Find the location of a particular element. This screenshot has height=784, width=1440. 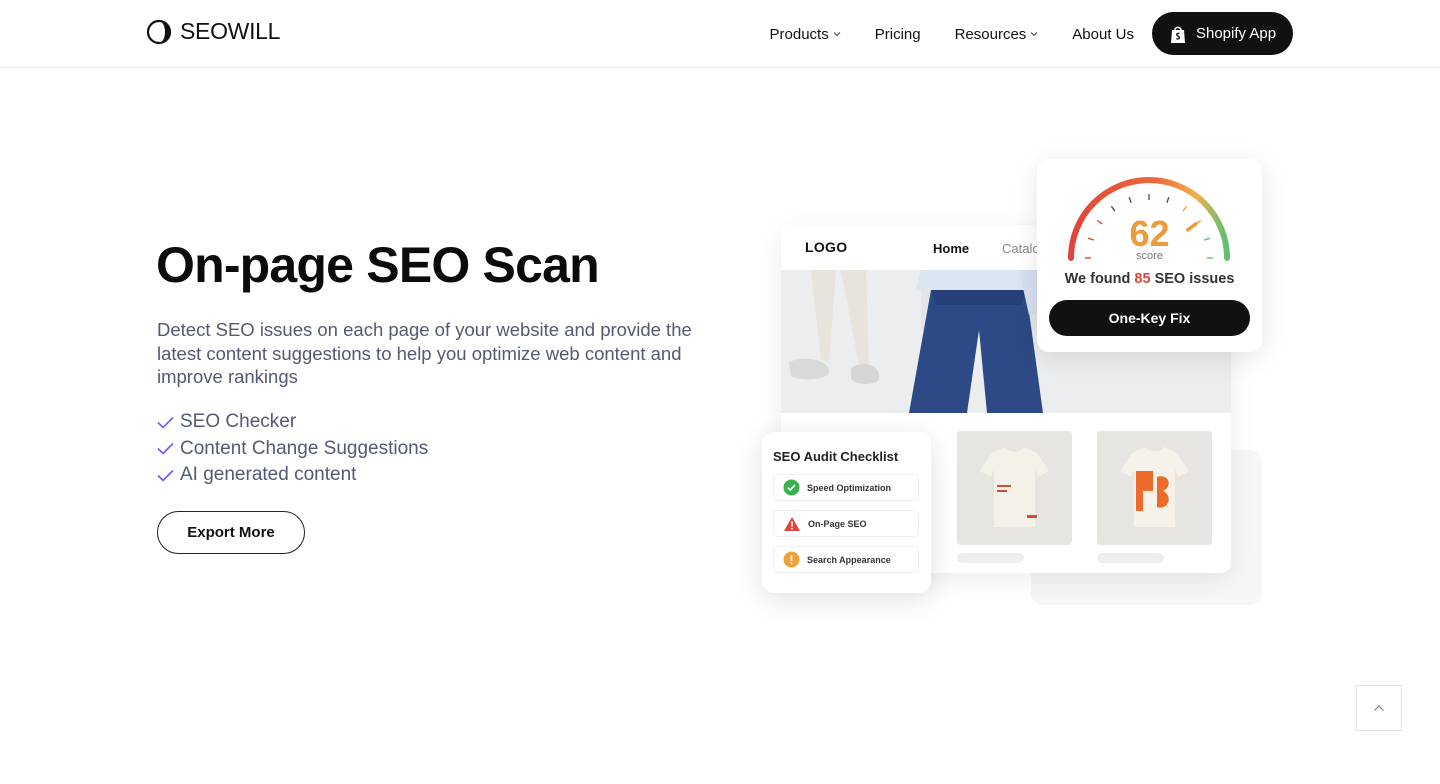

issues-count: 85 is located at coordinates (1142, 279).